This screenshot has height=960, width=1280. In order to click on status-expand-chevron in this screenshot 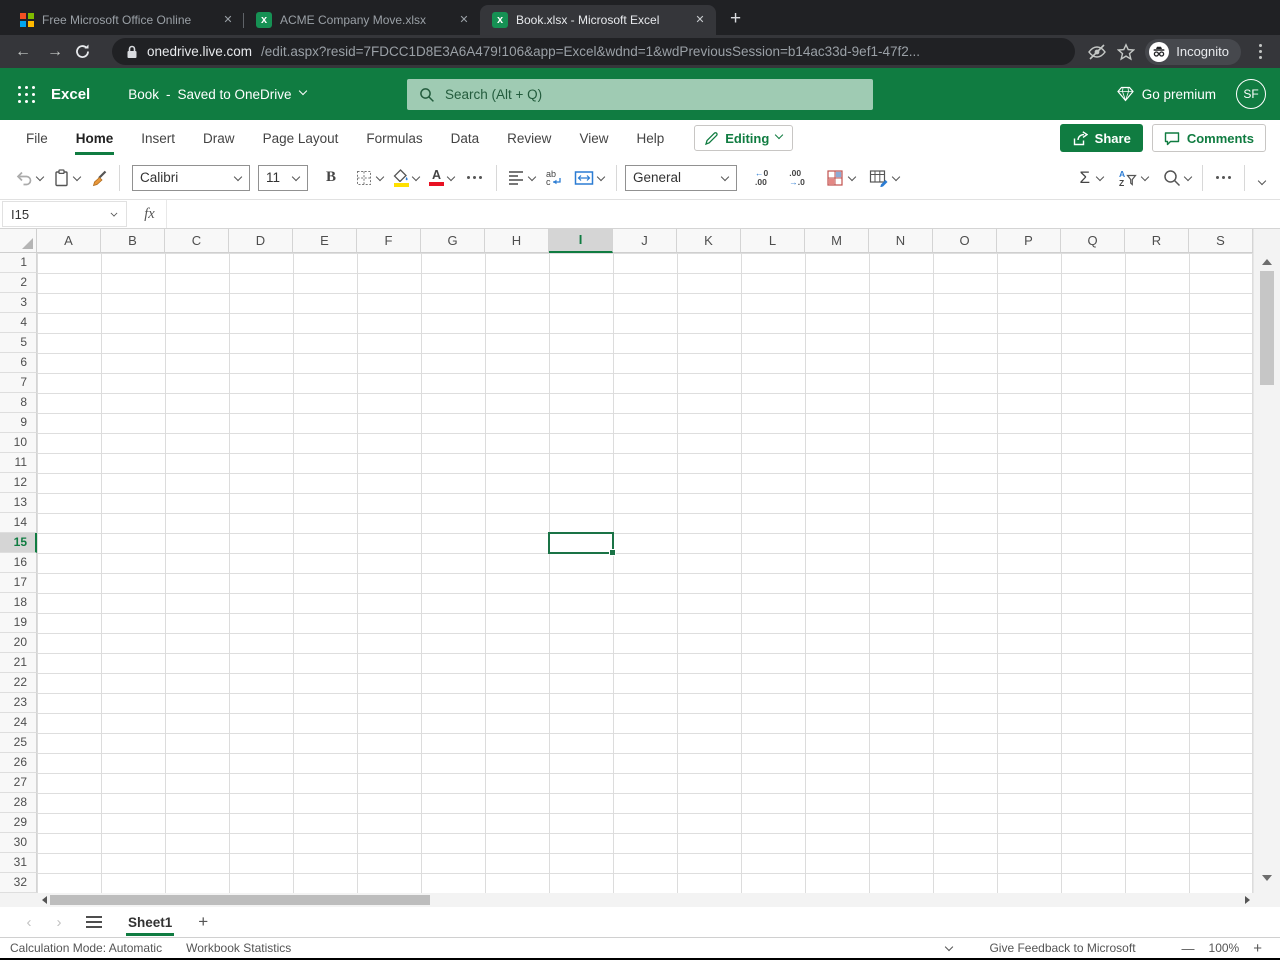, I will do `click(949, 948)`.